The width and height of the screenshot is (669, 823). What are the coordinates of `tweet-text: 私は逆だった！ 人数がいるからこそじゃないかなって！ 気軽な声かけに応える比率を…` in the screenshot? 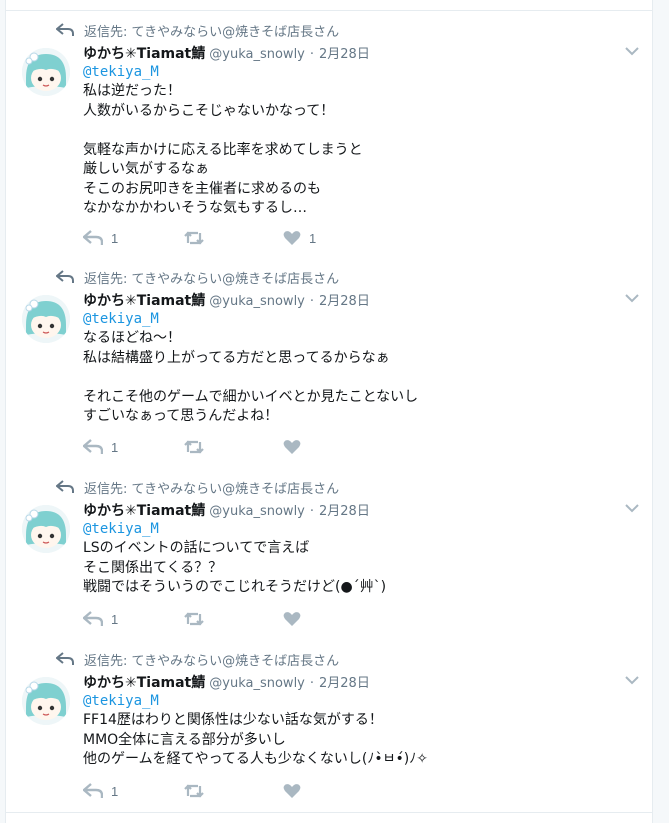 It's located at (223, 149).